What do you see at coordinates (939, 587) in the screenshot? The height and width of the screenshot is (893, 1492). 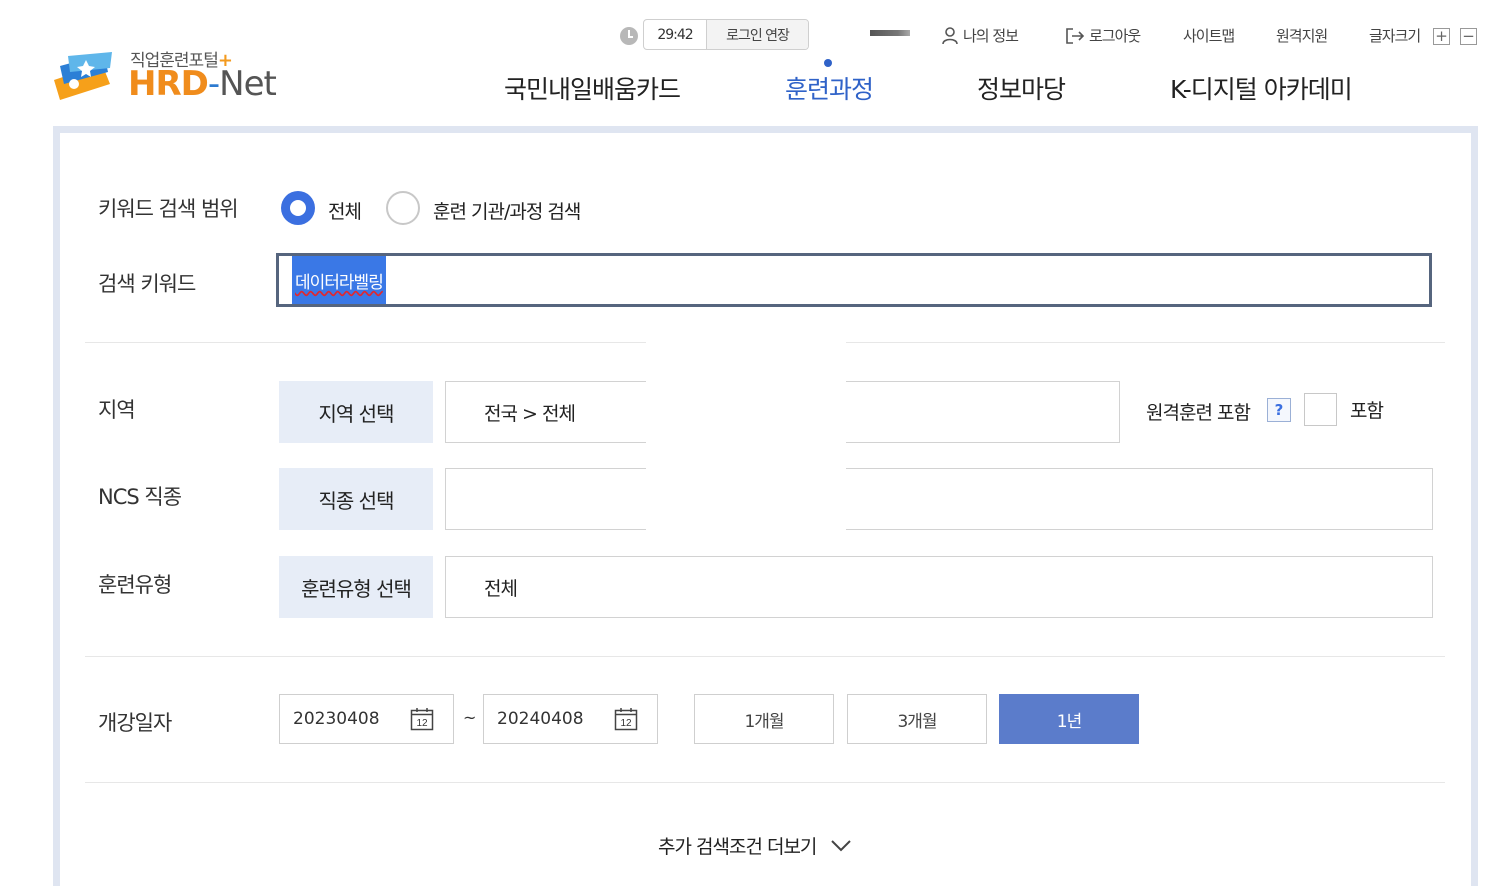 I see `training-type-value-field: 전체` at bounding box center [939, 587].